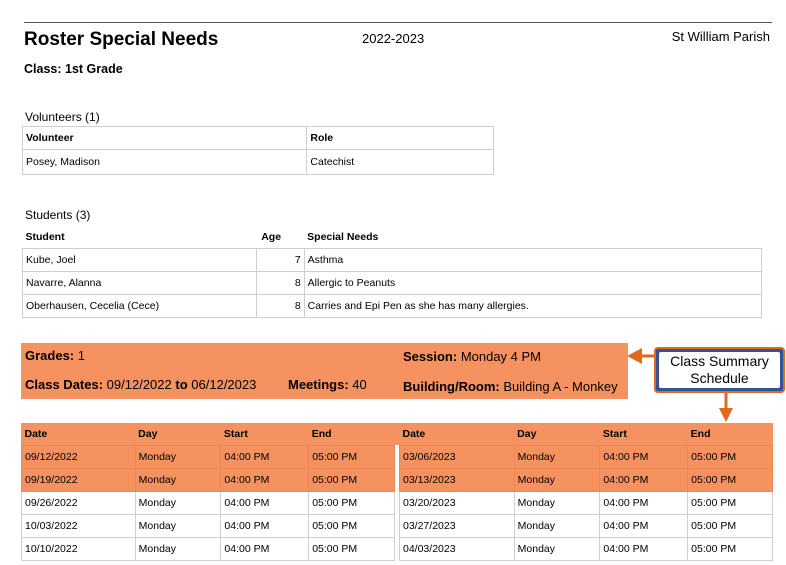  I want to click on arrow-left-icon, so click(634, 356).